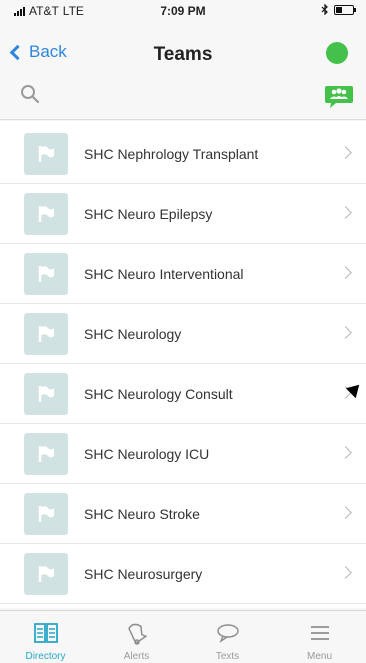 This screenshot has height=663, width=366. I want to click on tab-label: Alerts, so click(136, 656).